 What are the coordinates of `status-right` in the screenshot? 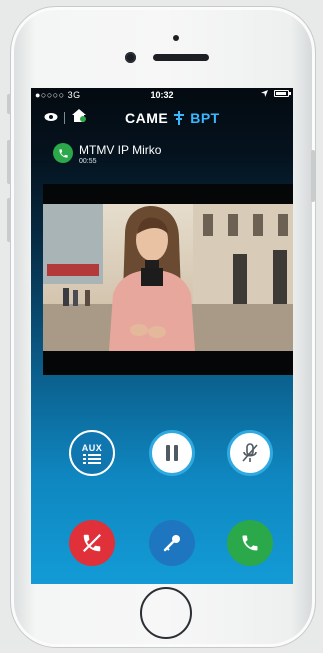 It's located at (276, 93).